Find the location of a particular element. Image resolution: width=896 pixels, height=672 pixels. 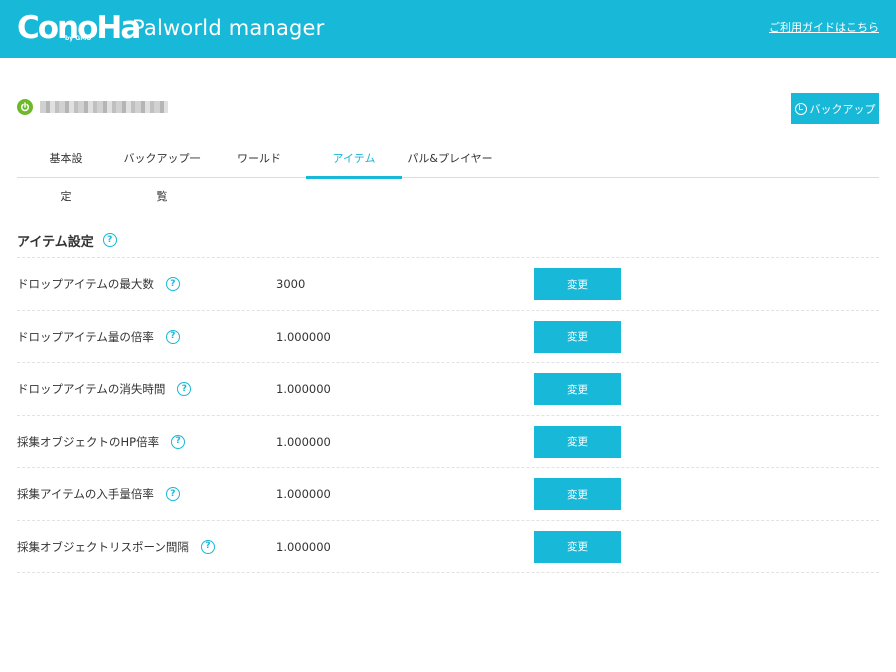

backup-button: バックアップ is located at coordinates (835, 108).